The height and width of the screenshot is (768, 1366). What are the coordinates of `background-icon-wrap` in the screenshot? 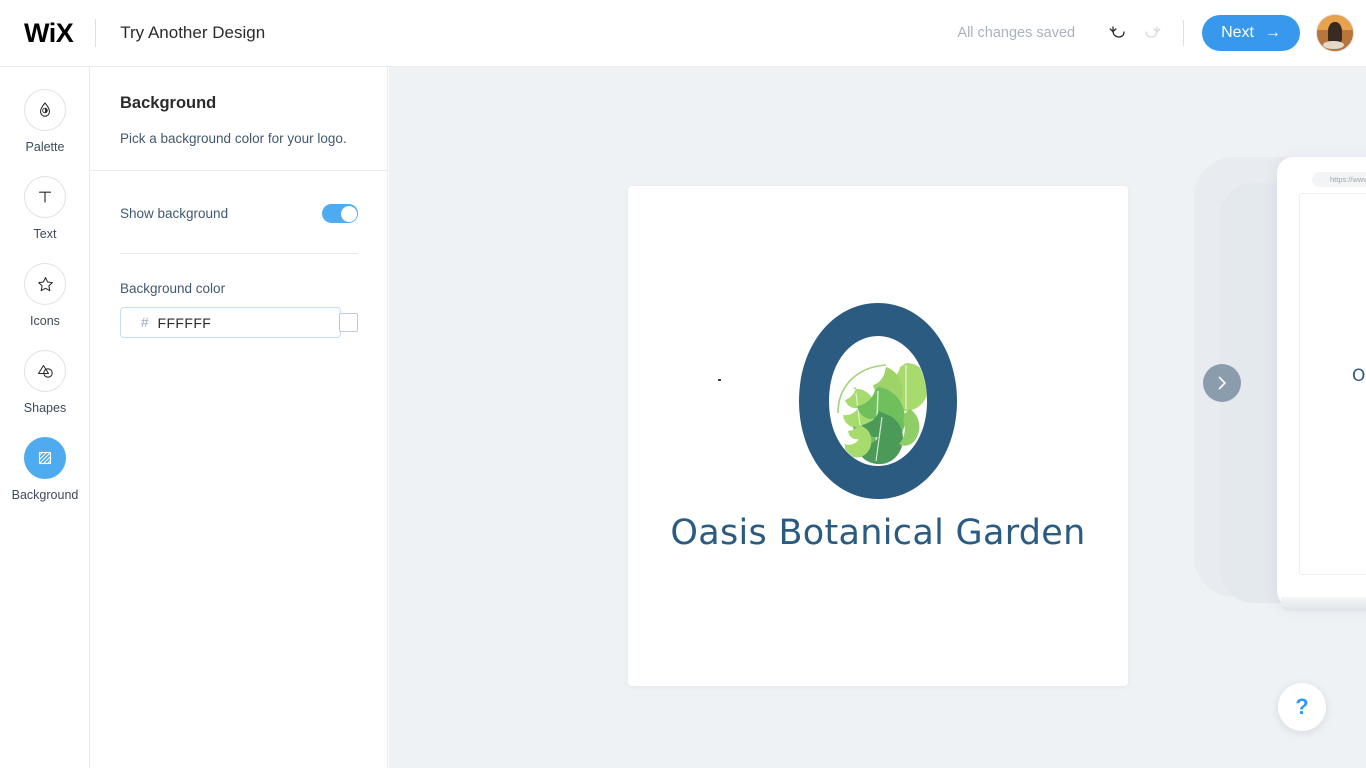 It's located at (45, 458).